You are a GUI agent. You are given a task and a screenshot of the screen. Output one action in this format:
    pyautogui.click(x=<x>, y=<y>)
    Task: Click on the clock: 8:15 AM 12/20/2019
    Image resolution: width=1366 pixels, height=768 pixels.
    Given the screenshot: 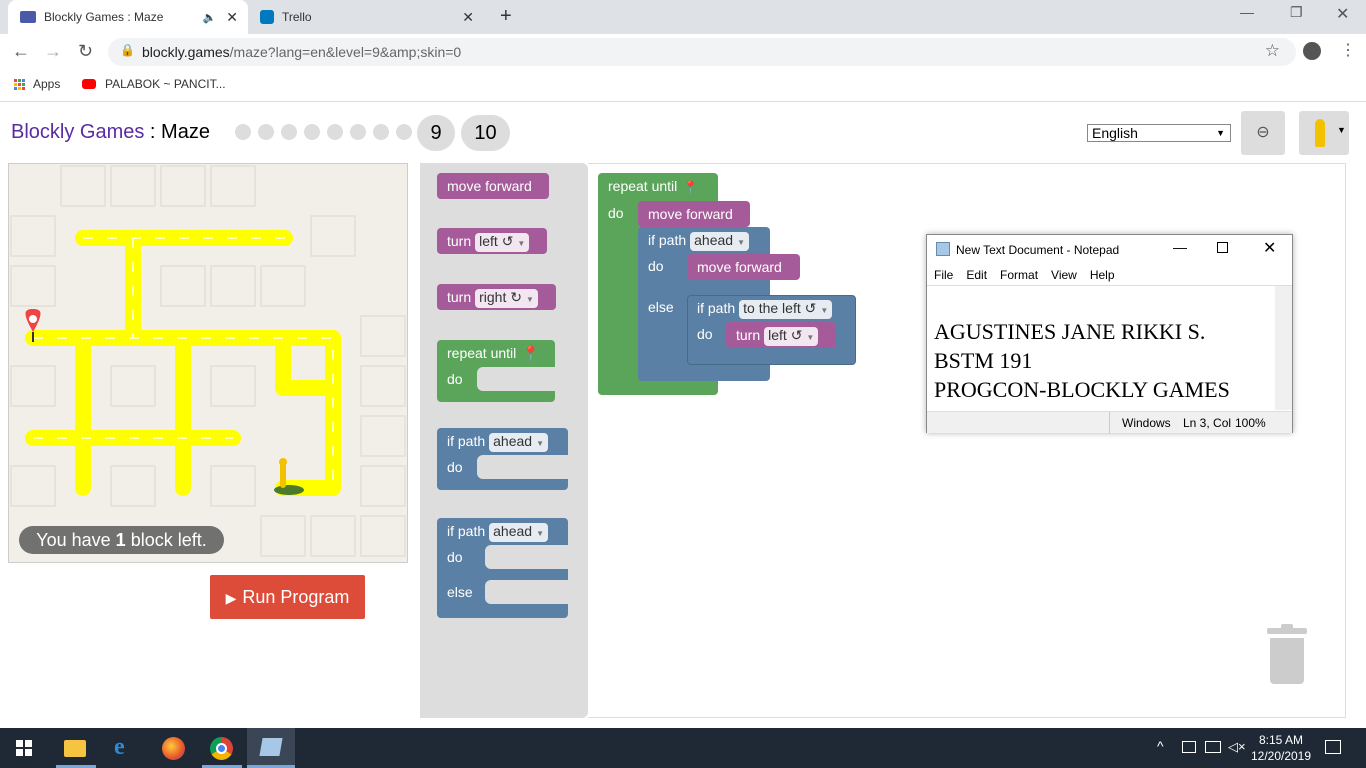 What is the action you would take?
    pyautogui.click(x=1281, y=748)
    